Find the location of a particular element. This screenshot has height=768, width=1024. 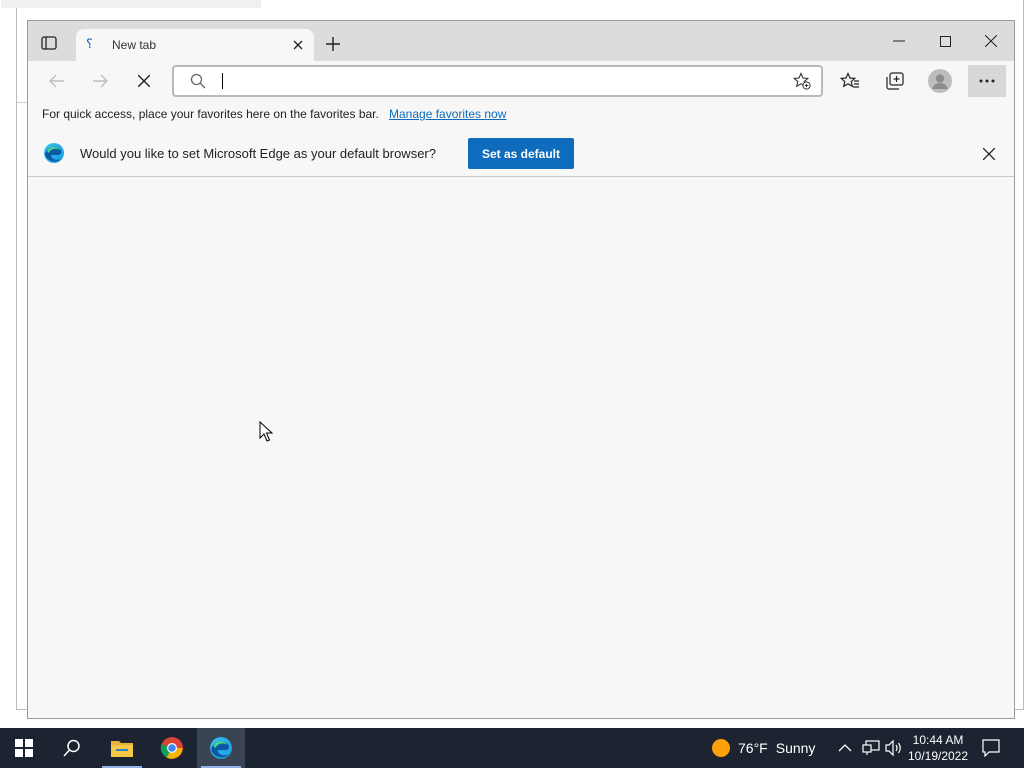

file-explorer-icon is located at coordinates (122, 748).